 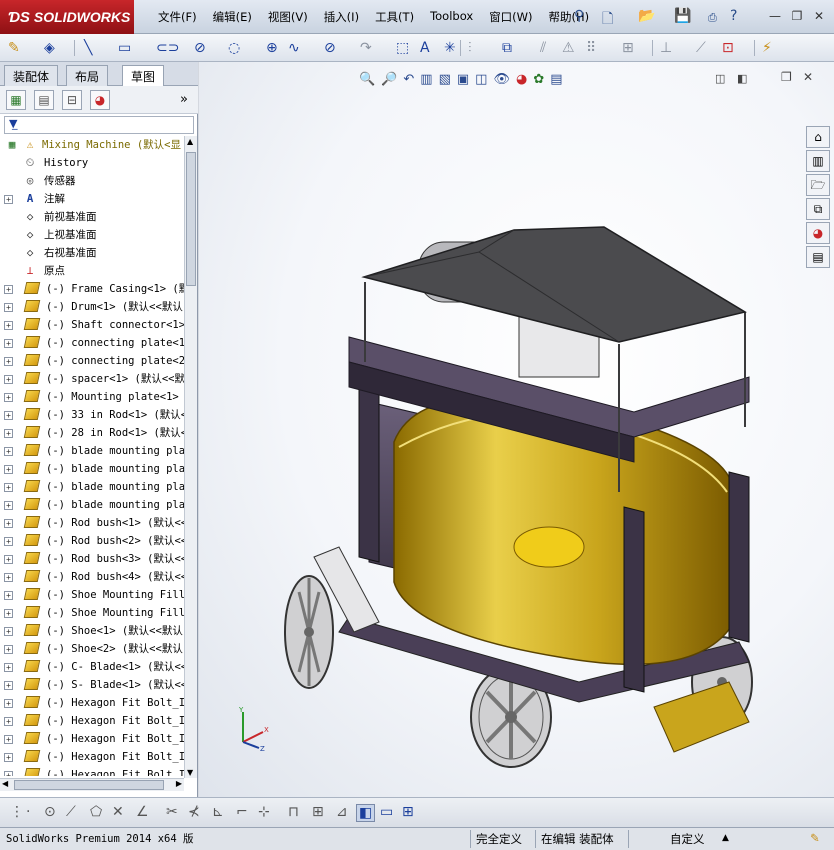 I want to click on tree-item-component: + (-) Shoe<2> (默认<<默认, so click(x=92, y=649).